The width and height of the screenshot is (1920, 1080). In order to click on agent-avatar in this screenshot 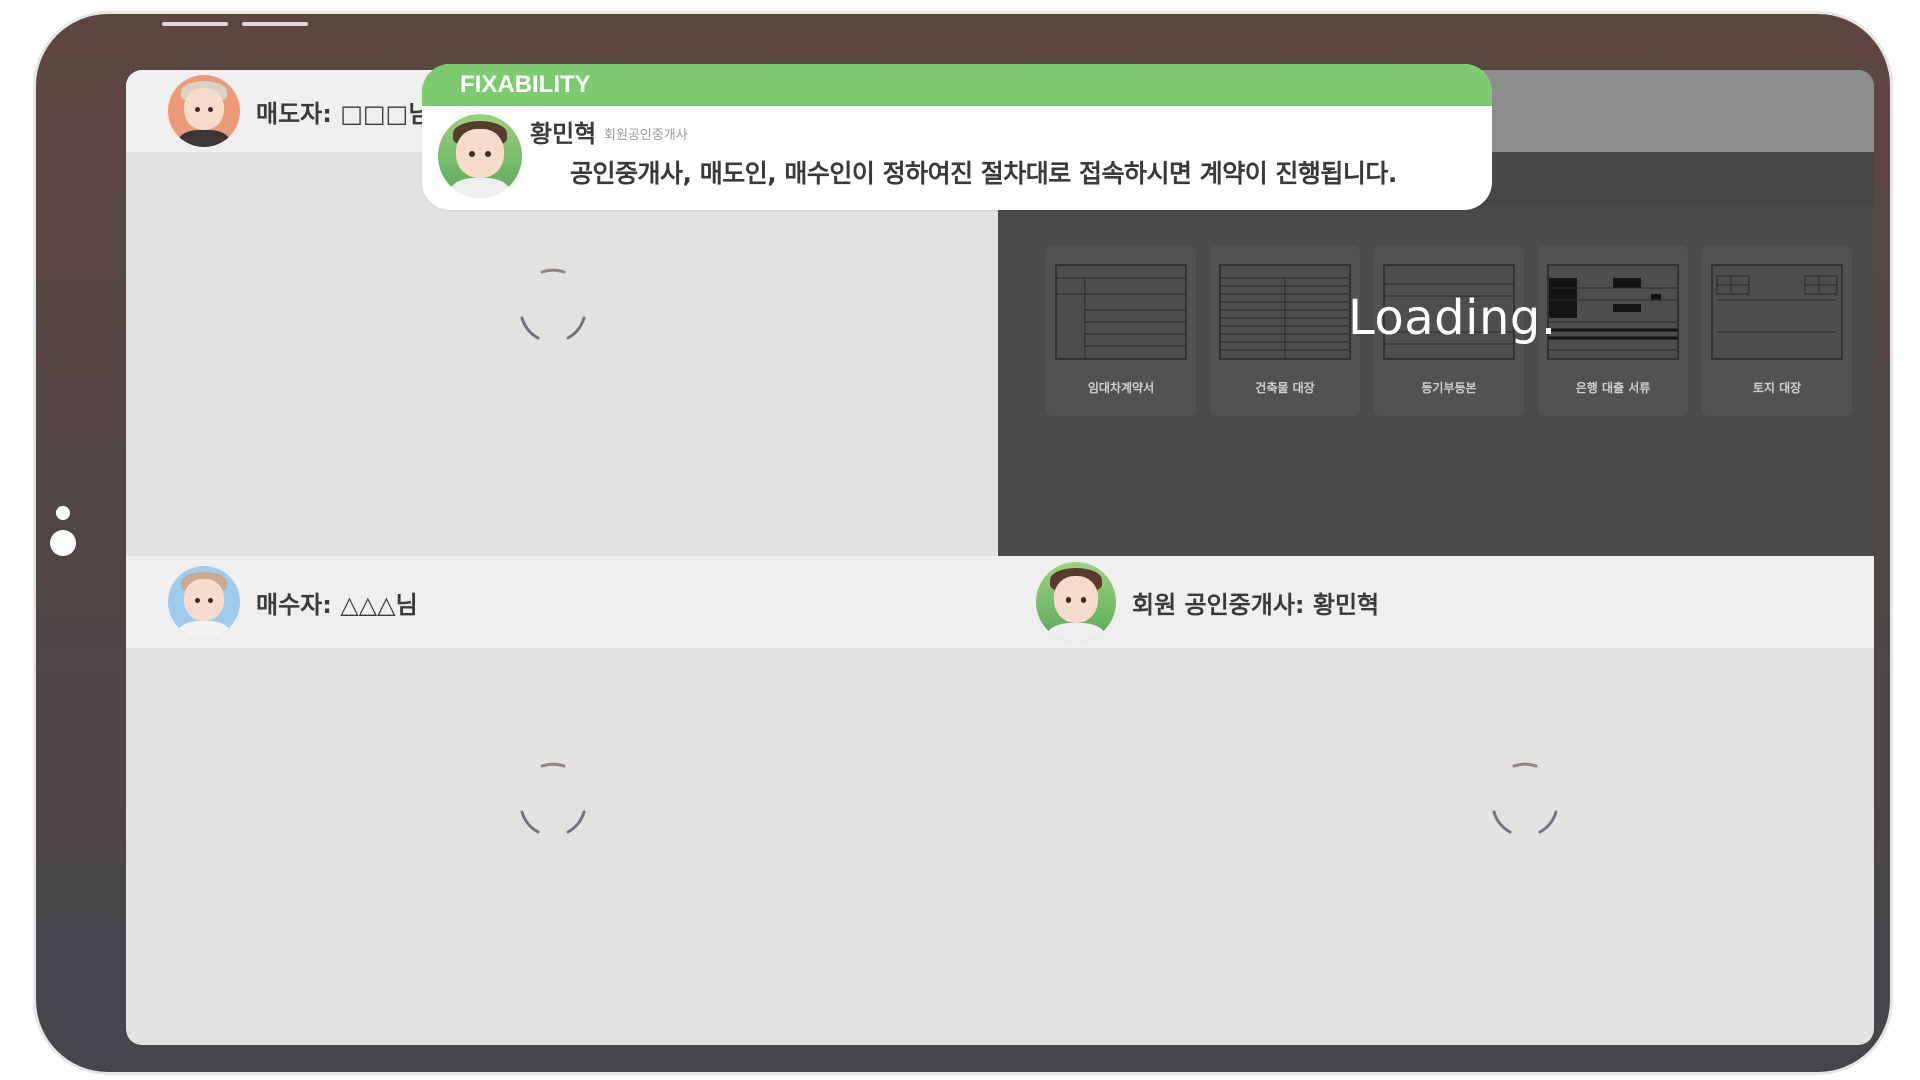, I will do `click(1076, 602)`.